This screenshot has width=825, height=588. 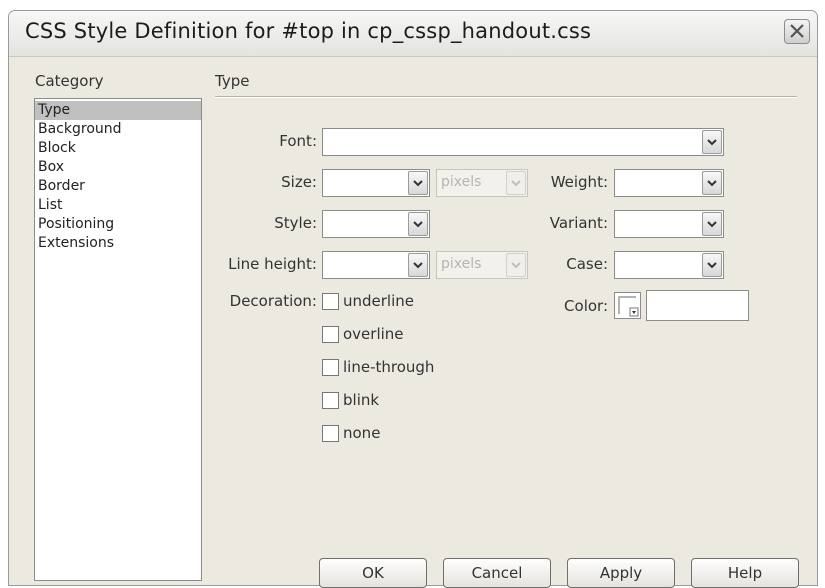 What do you see at coordinates (330, 433) in the screenshot?
I see `none-checkbox` at bounding box center [330, 433].